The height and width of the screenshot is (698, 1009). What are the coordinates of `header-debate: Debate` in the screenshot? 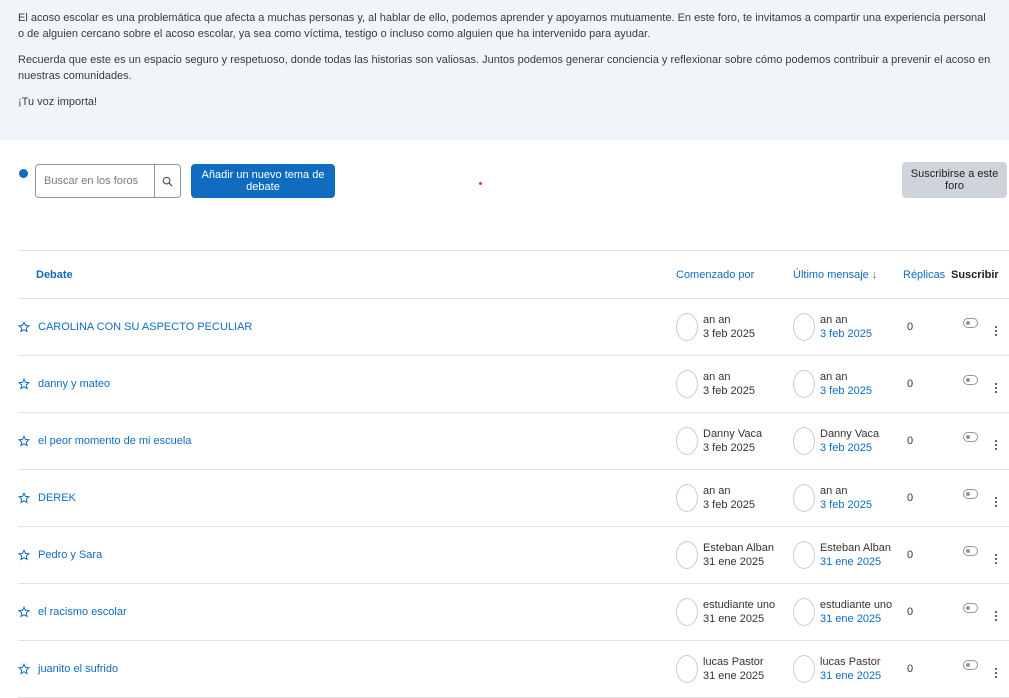 It's located at (347, 275).